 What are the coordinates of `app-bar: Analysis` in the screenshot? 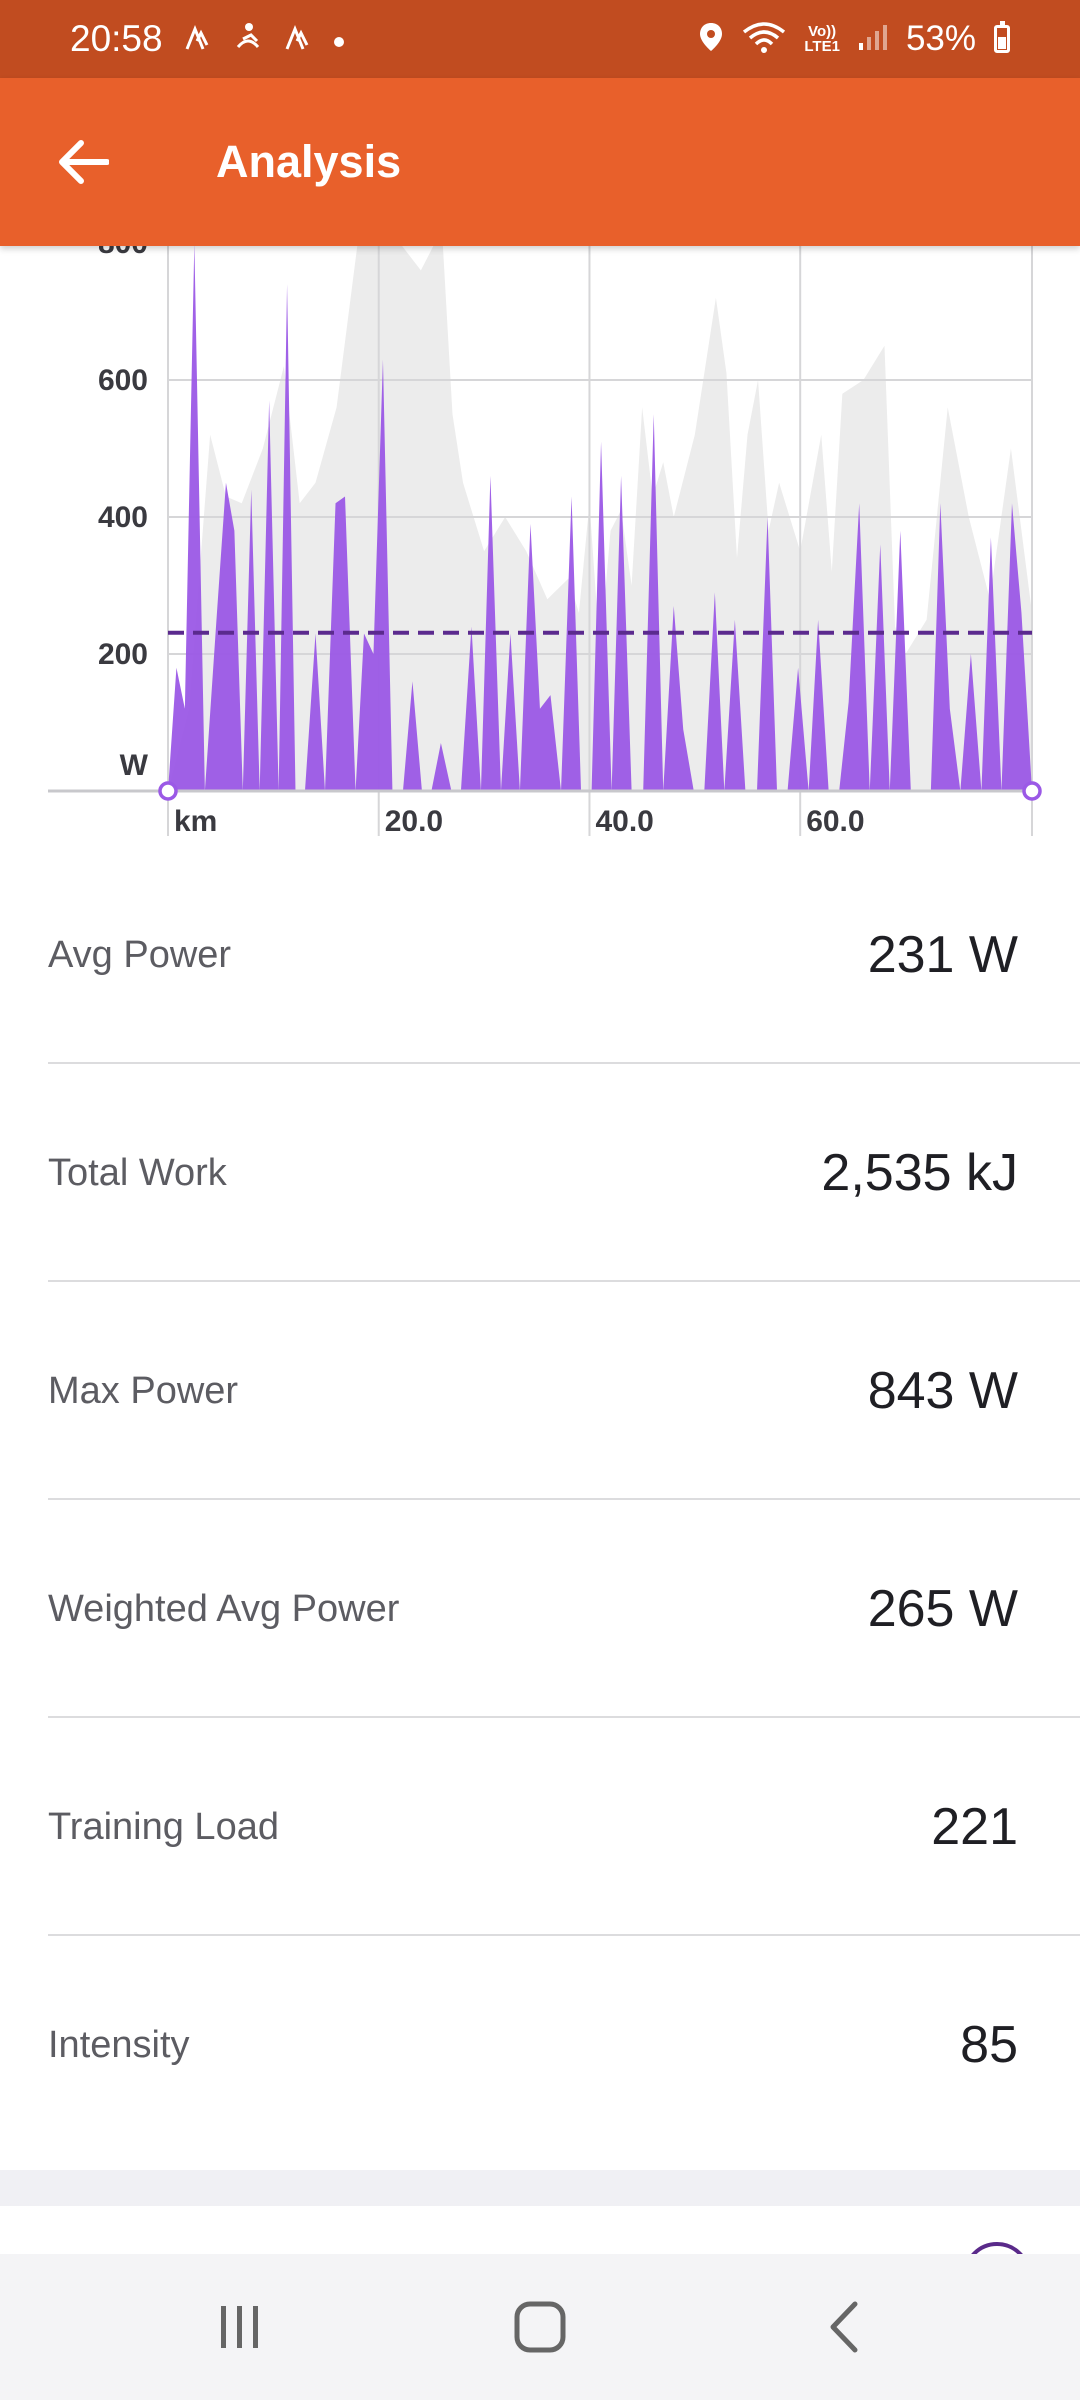 It's located at (540, 162).